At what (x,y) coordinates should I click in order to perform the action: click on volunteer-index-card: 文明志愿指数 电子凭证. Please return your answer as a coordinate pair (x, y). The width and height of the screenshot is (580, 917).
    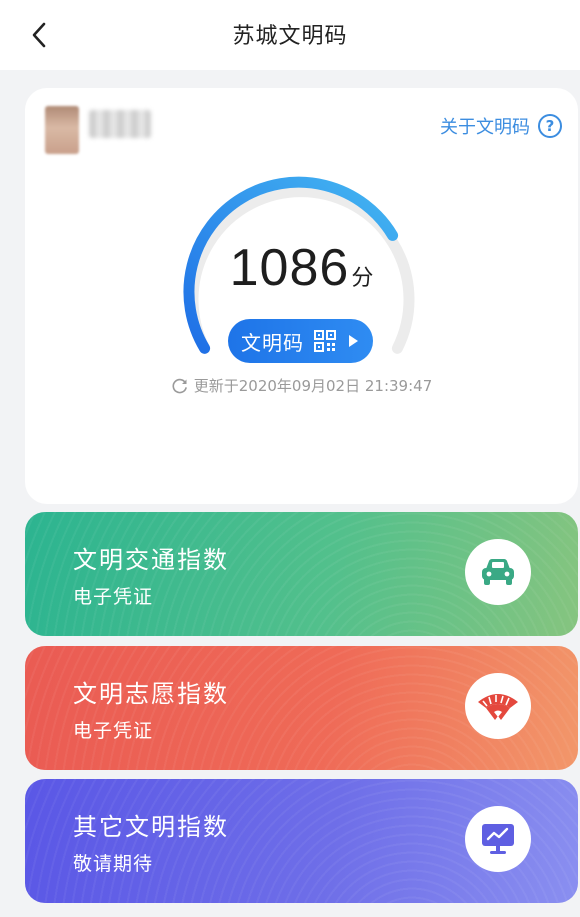
    Looking at the image, I should click on (301, 708).